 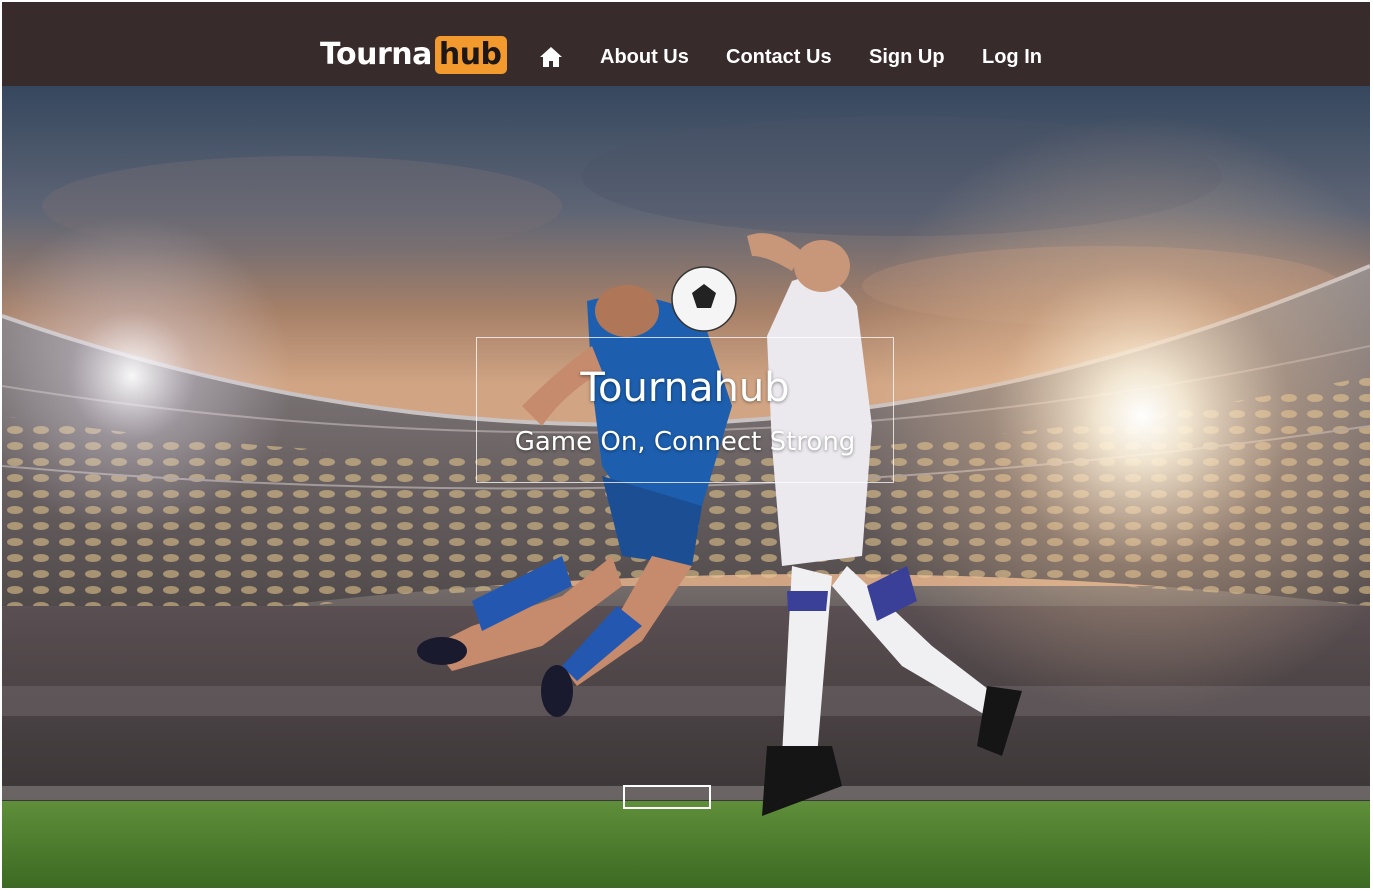 I want to click on hero-title: Tournahub, so click(x=685, y=388).